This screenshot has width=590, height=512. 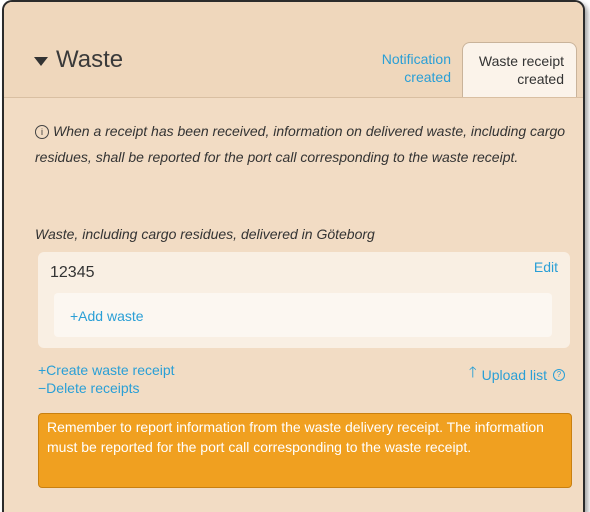 I want to click on help-icon: ?, so click(x=559, y=374).